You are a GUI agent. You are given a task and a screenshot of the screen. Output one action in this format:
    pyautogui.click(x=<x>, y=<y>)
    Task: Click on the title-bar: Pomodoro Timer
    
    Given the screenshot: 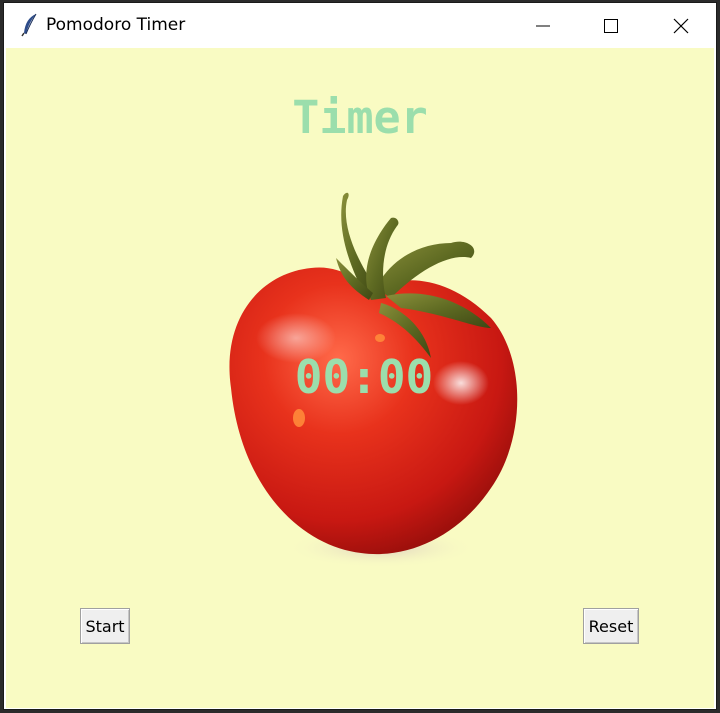 What is the action you would take?
    pyautogui.click(x=360, y=25)
    